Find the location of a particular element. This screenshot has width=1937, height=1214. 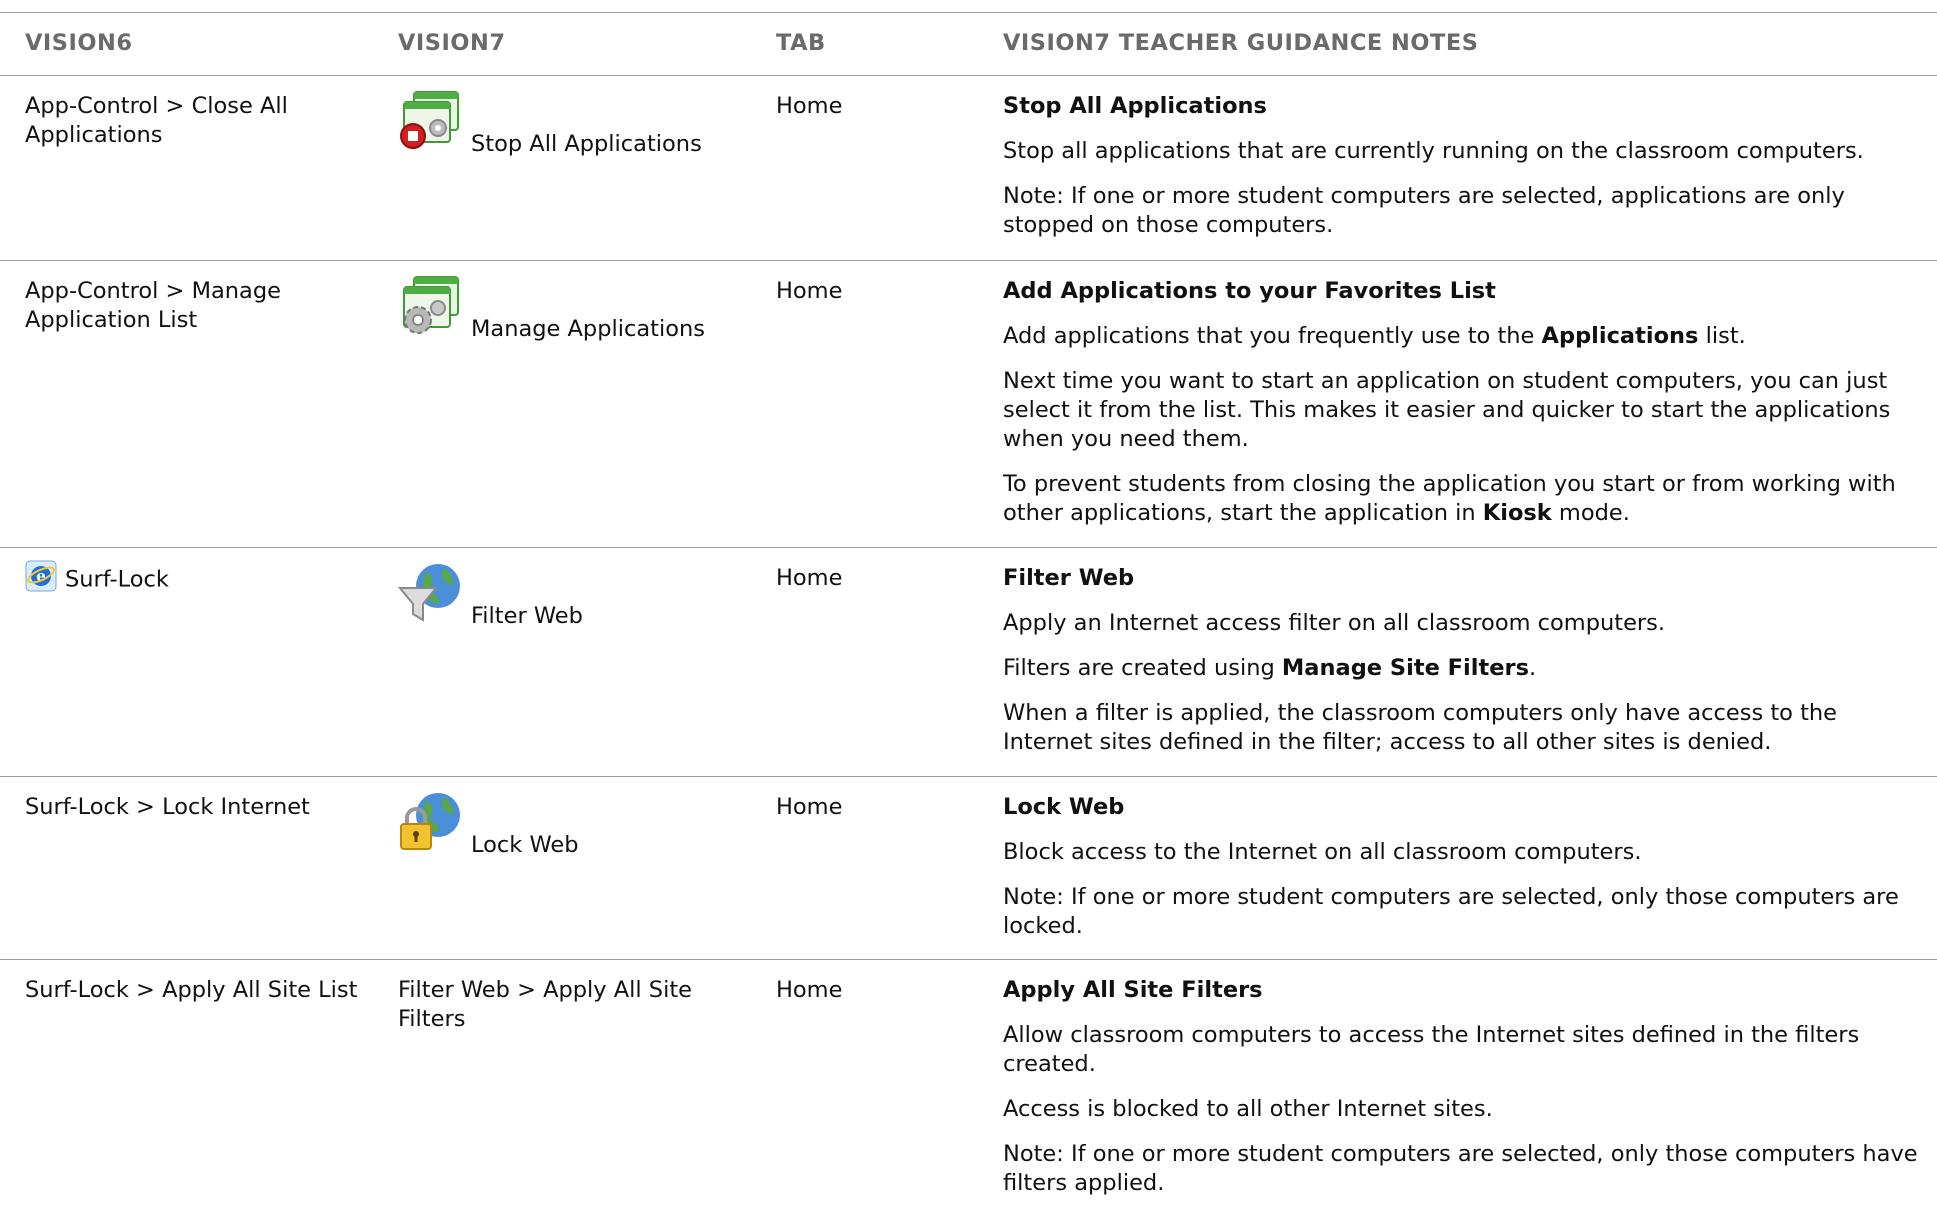

header-notes: VISION7 TEACHER GUIDANCE NOTES is located at coordinates (1241, 43).